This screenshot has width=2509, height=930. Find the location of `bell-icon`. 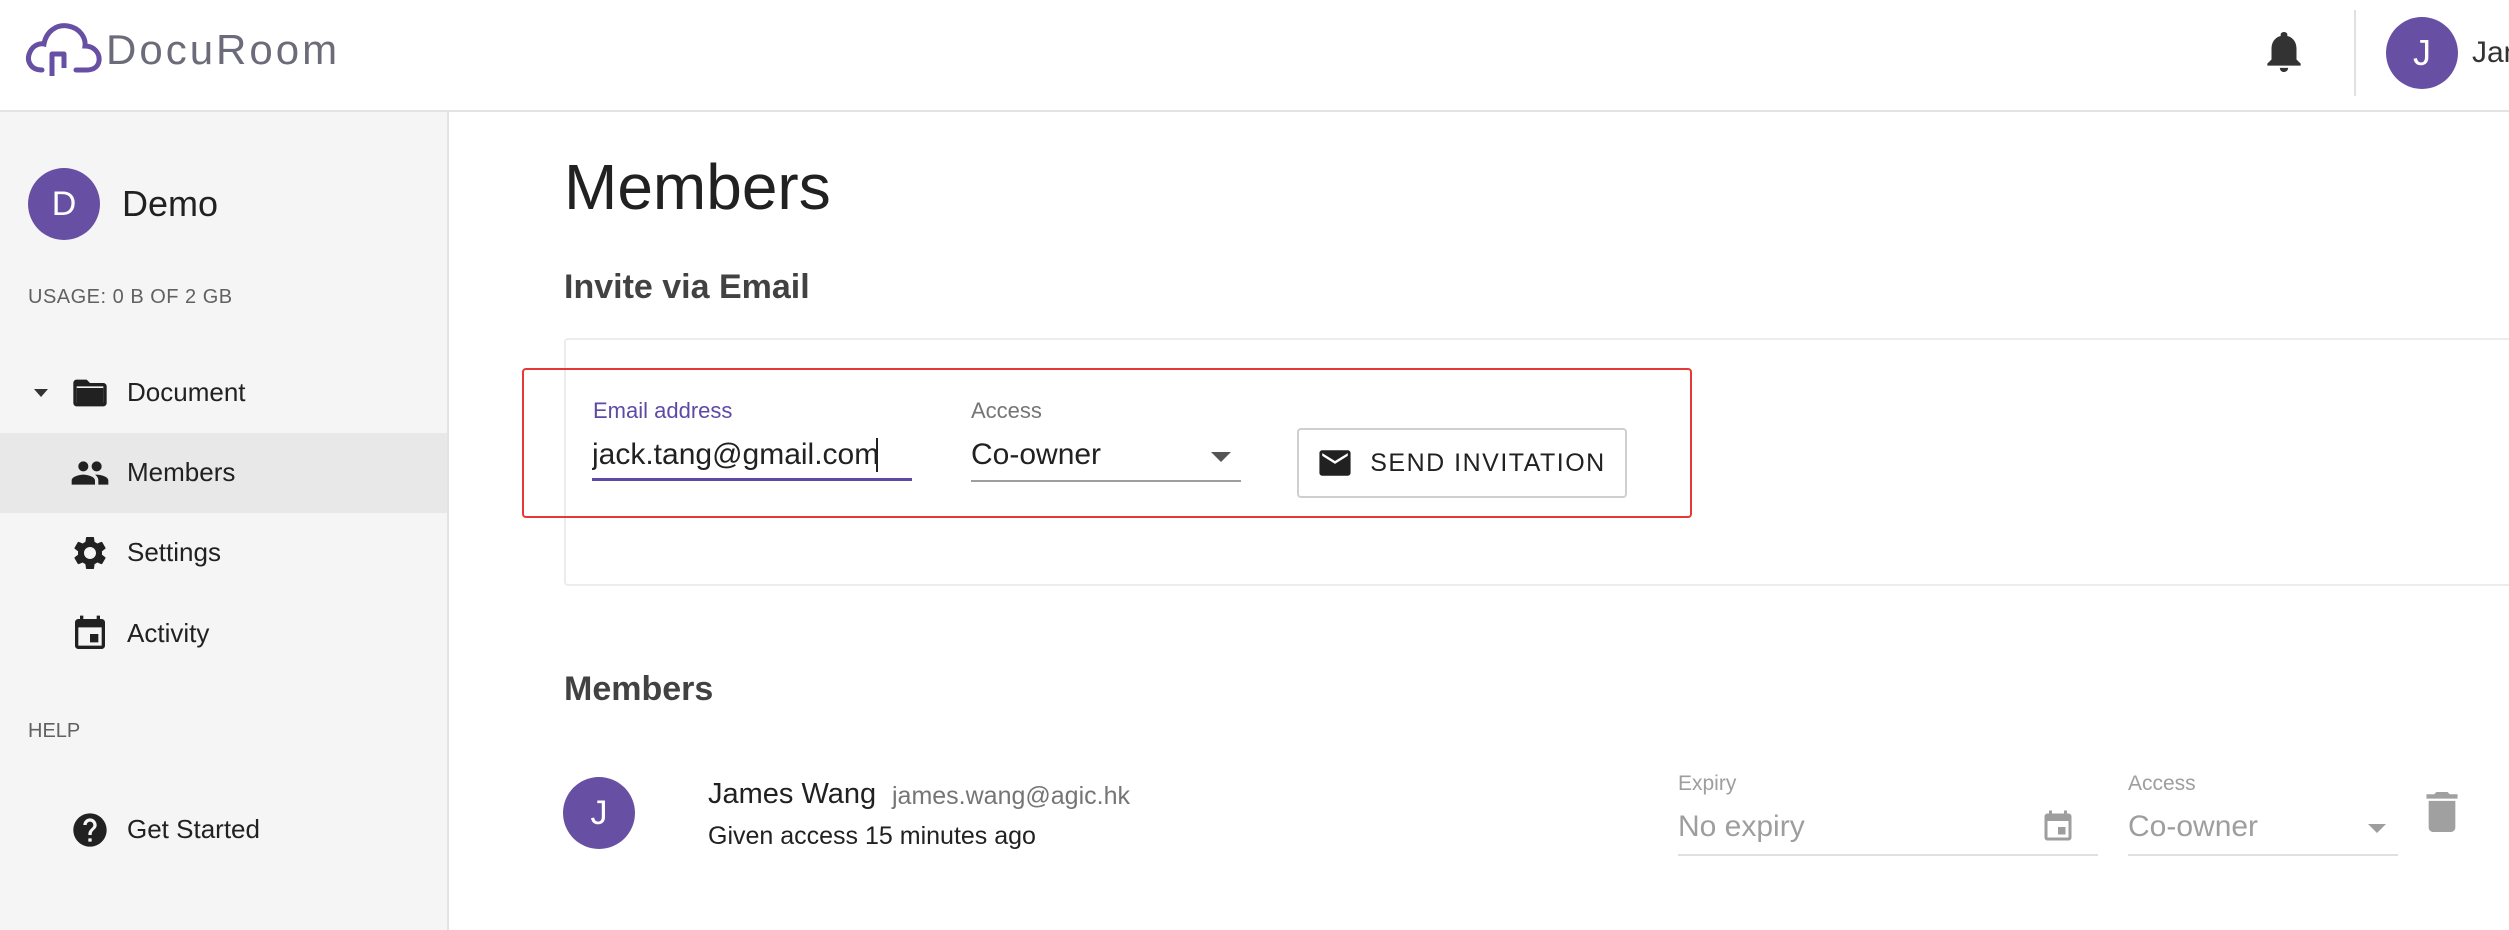

bell-icon is located at coordinates (2284, 52).